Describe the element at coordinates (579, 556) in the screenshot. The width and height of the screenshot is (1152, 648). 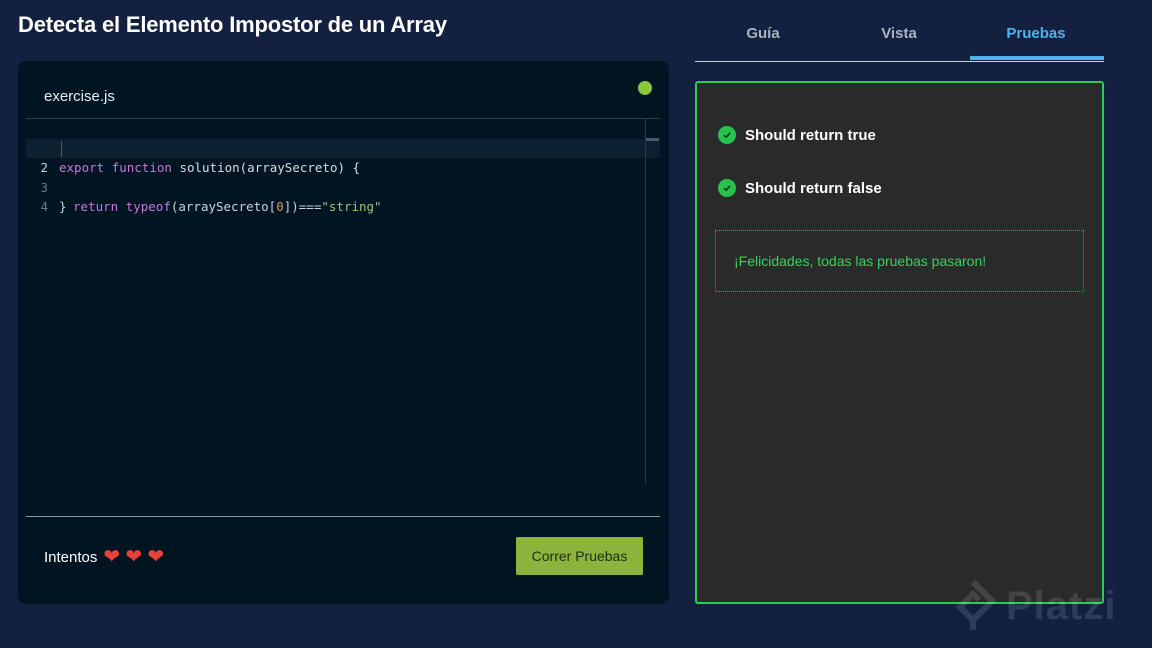
I see `run-tests-button: Correr Pruebas` at that location.